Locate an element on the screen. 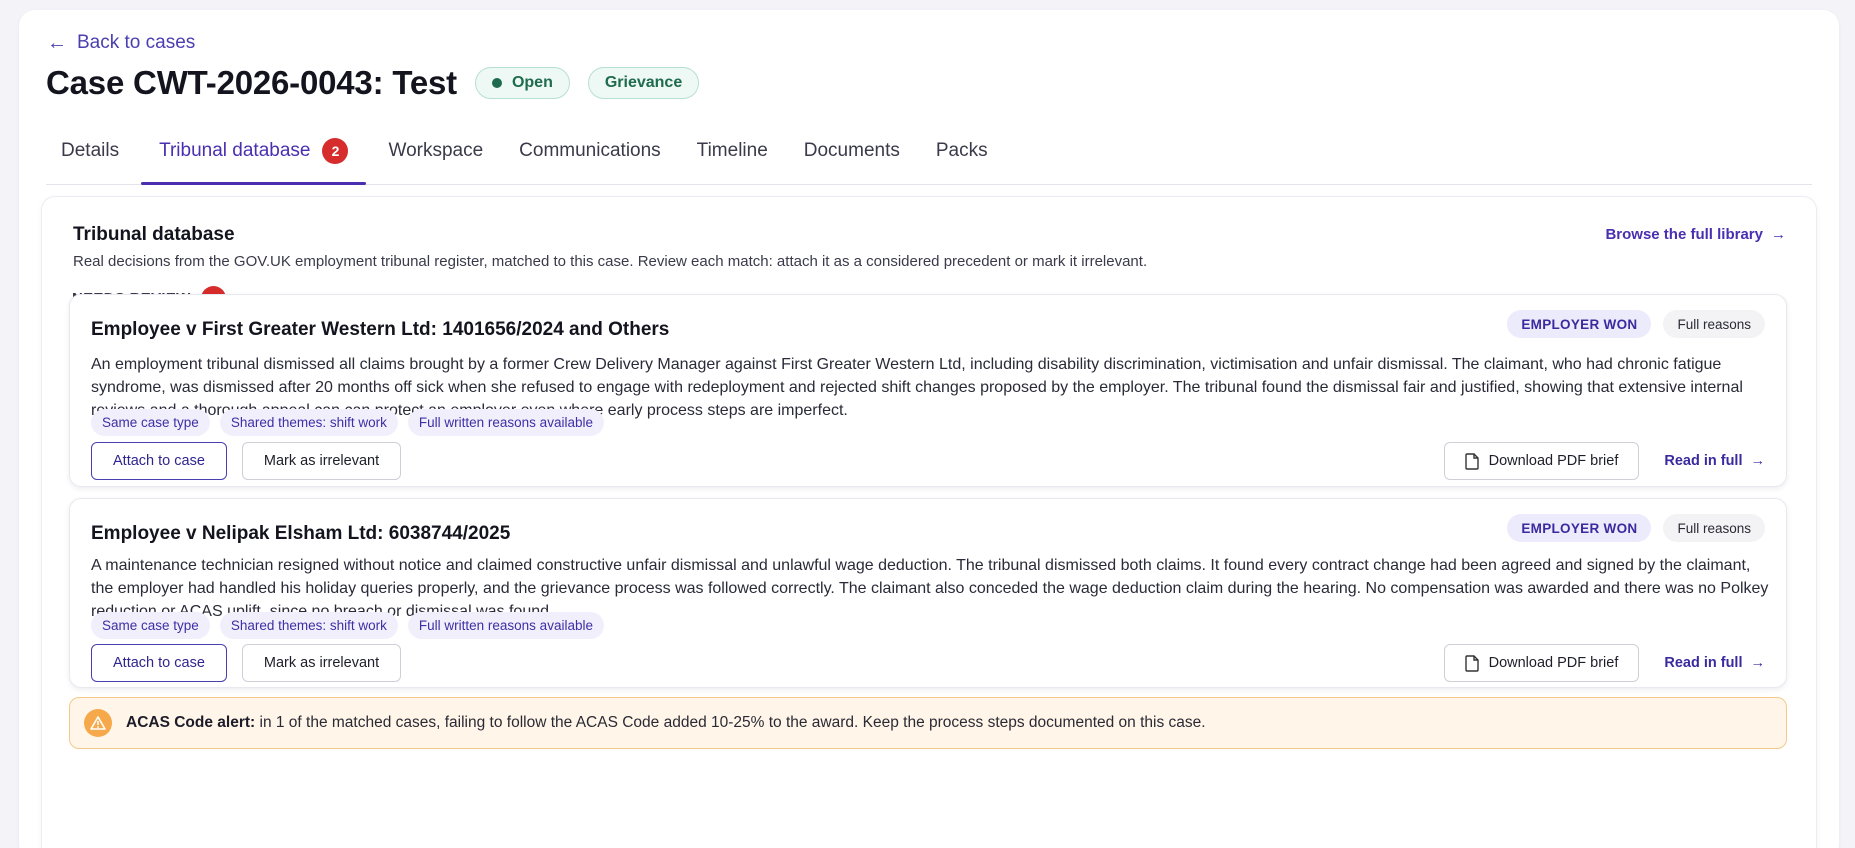 The width and height of the screenshot is (1855, 848). tab-communications: Communications is located at coordinates (590, 156).